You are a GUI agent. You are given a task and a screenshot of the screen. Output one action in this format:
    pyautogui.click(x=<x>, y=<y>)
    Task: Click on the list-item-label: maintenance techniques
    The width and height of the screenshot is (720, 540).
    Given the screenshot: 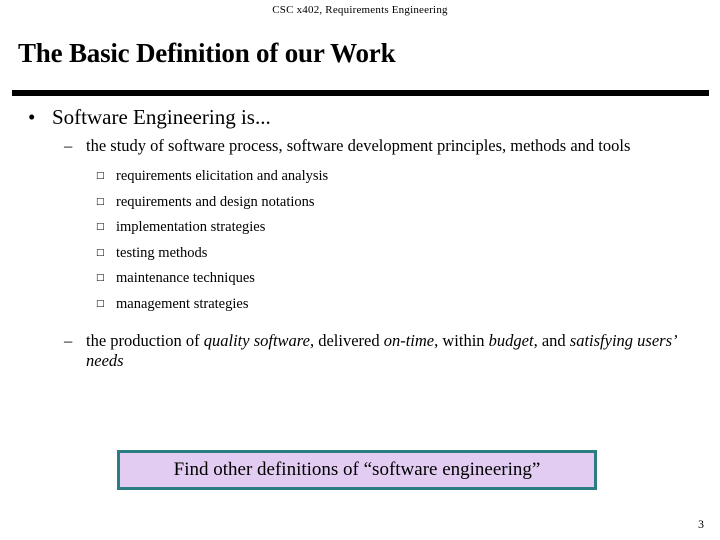 What is the action you would take?
    pyautogui.click(x=185, y=278)
    